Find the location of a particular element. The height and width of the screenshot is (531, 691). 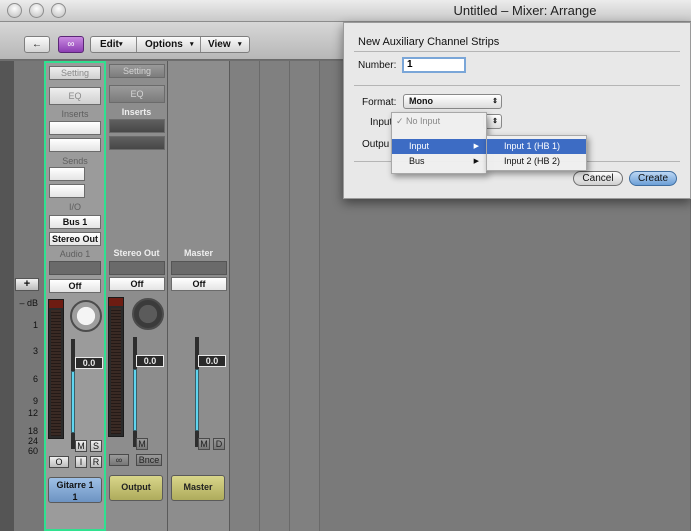

menu-item-input-label: Input is located at coordinates (419, 146).